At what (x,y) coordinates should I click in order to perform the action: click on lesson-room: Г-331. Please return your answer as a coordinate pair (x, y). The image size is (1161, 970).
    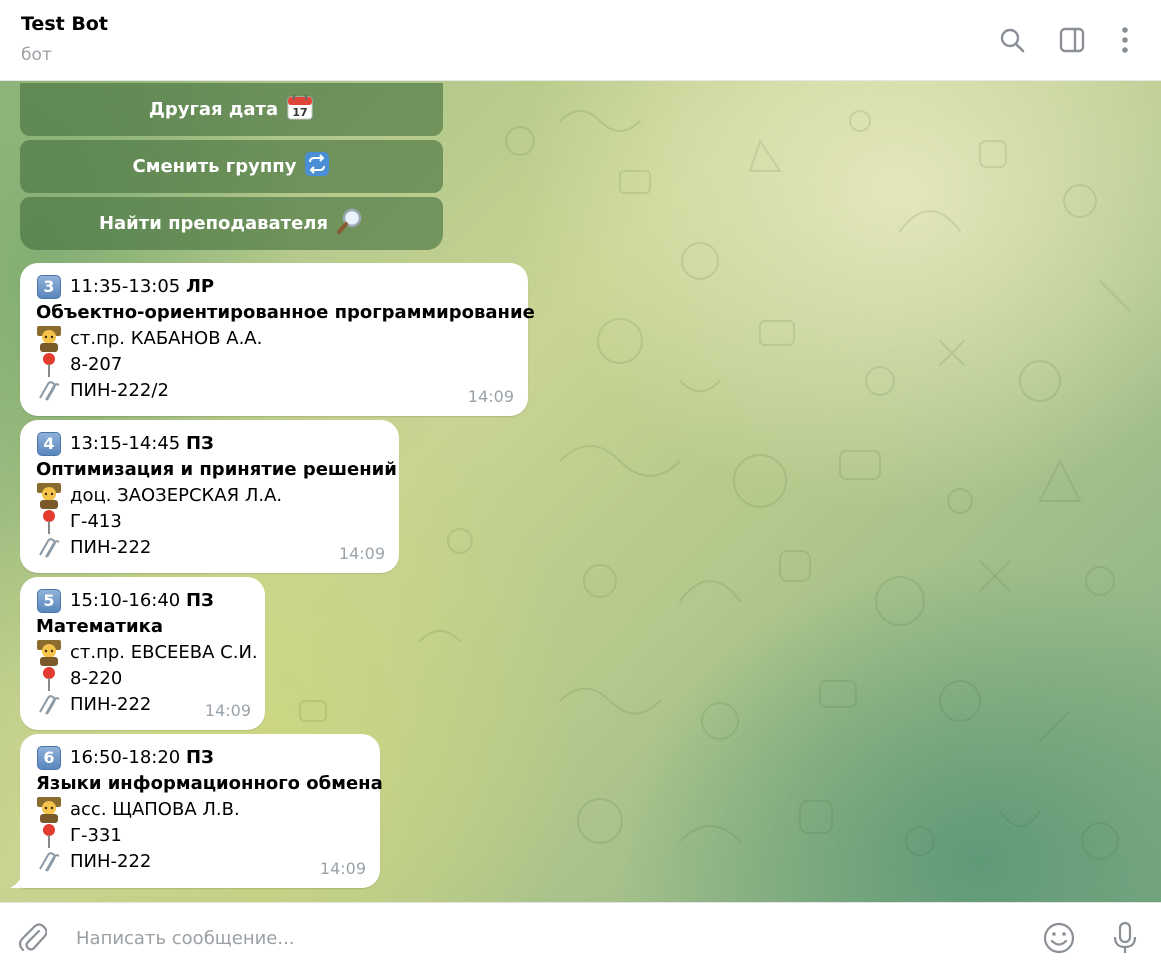
    Looking at the image, I should click on (96, 835).